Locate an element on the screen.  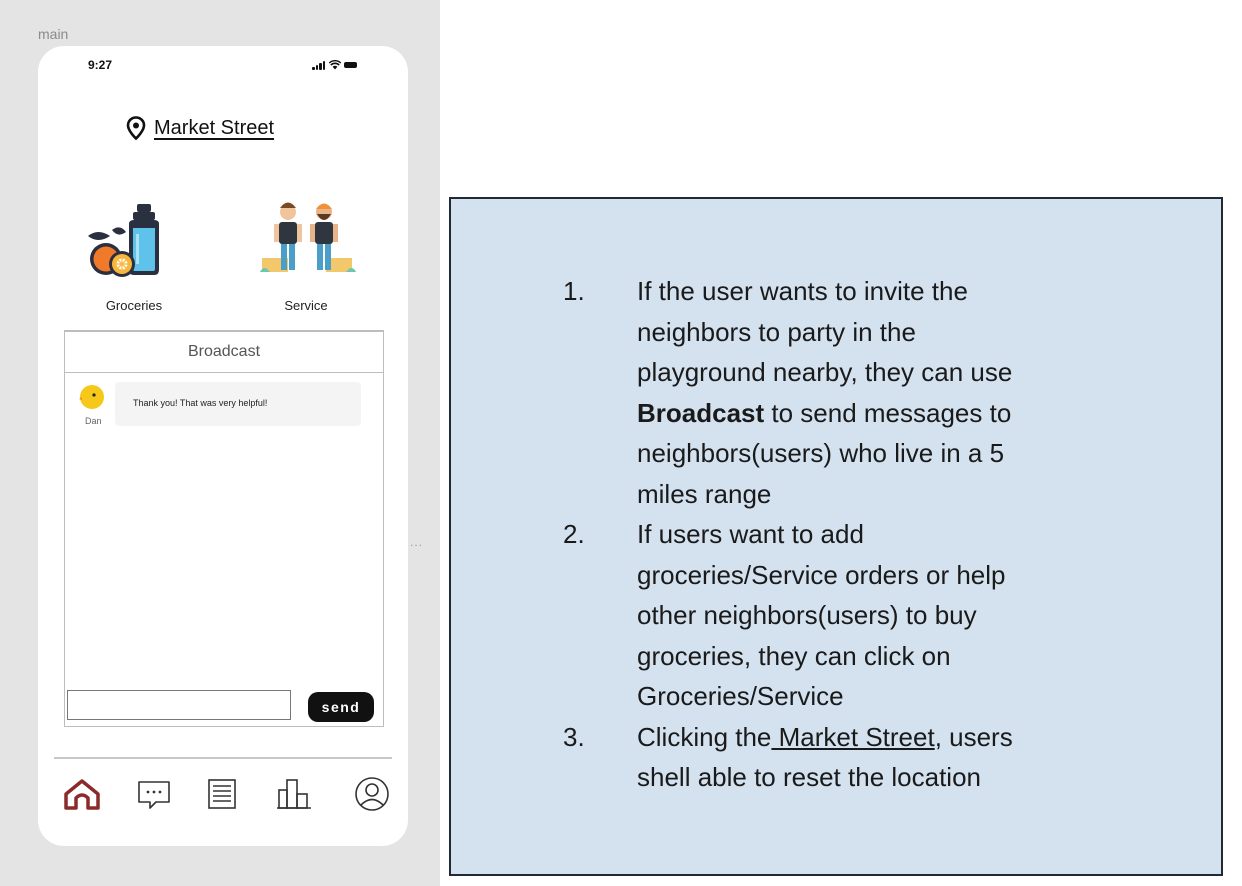
bar-chart-icon is located at coordinates (294, 794).